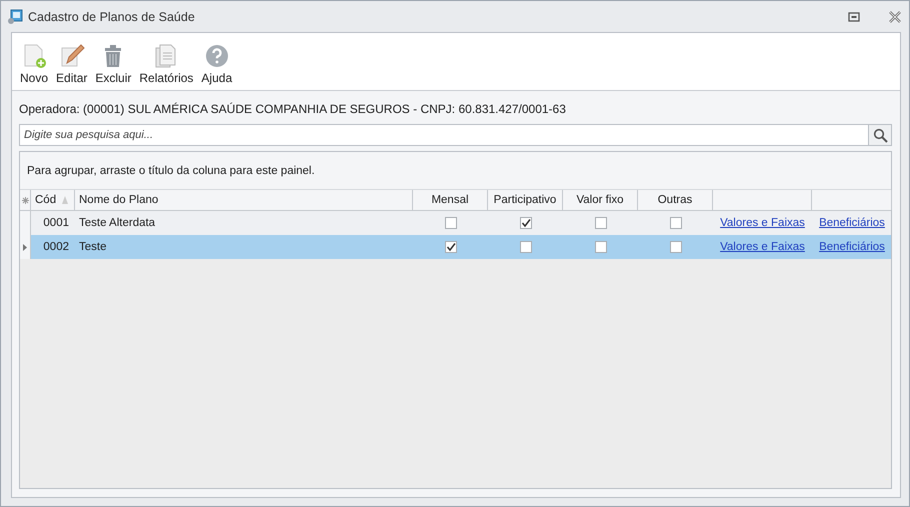  What do you see at coordinates (65, 200) in the screenshot?
I see `sort-arrow-icon` at bounding box center [65, 200].